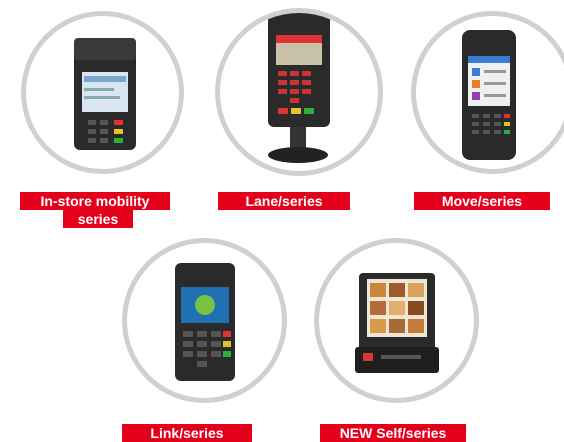 The image size is (564, 442). I want to click on self-image-circle, so click(396, 320).